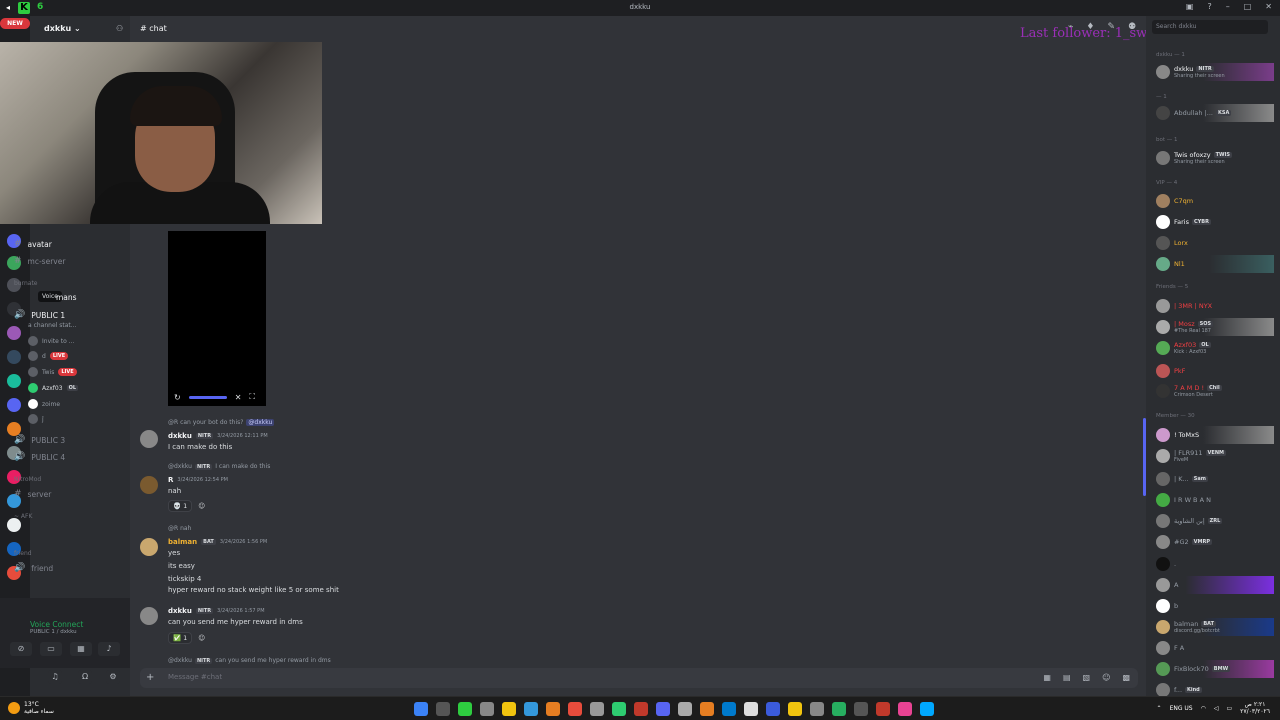  Describe the element at coordinates (1215, 585) in the screenshot. I see `member-item: A` at that location.